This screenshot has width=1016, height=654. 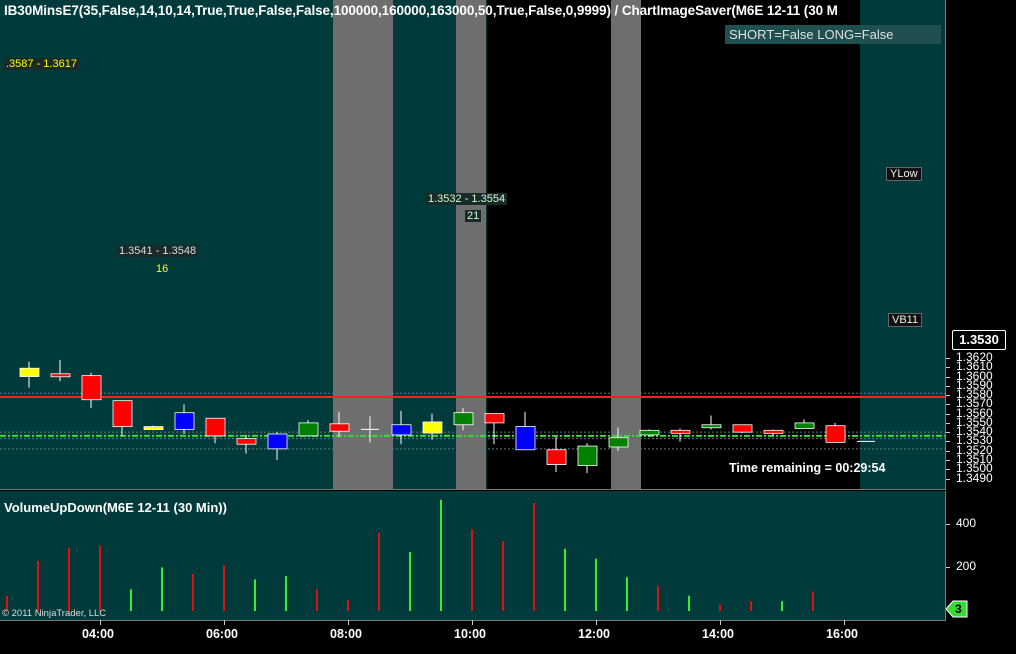 What do you see at coordinates (158, 251) in the screenshot?
I see `range-label-2: 1.3541 - 1.3548` at bounding box center [158, 251].